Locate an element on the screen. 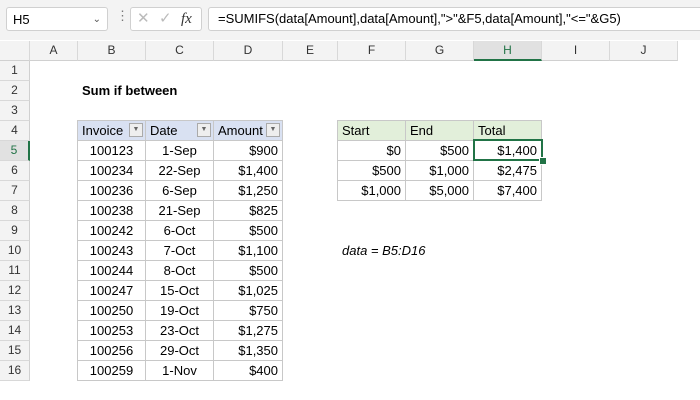 This screenshot has height=400, width=700. column-header-g: G is located at coordinates (440, 51).